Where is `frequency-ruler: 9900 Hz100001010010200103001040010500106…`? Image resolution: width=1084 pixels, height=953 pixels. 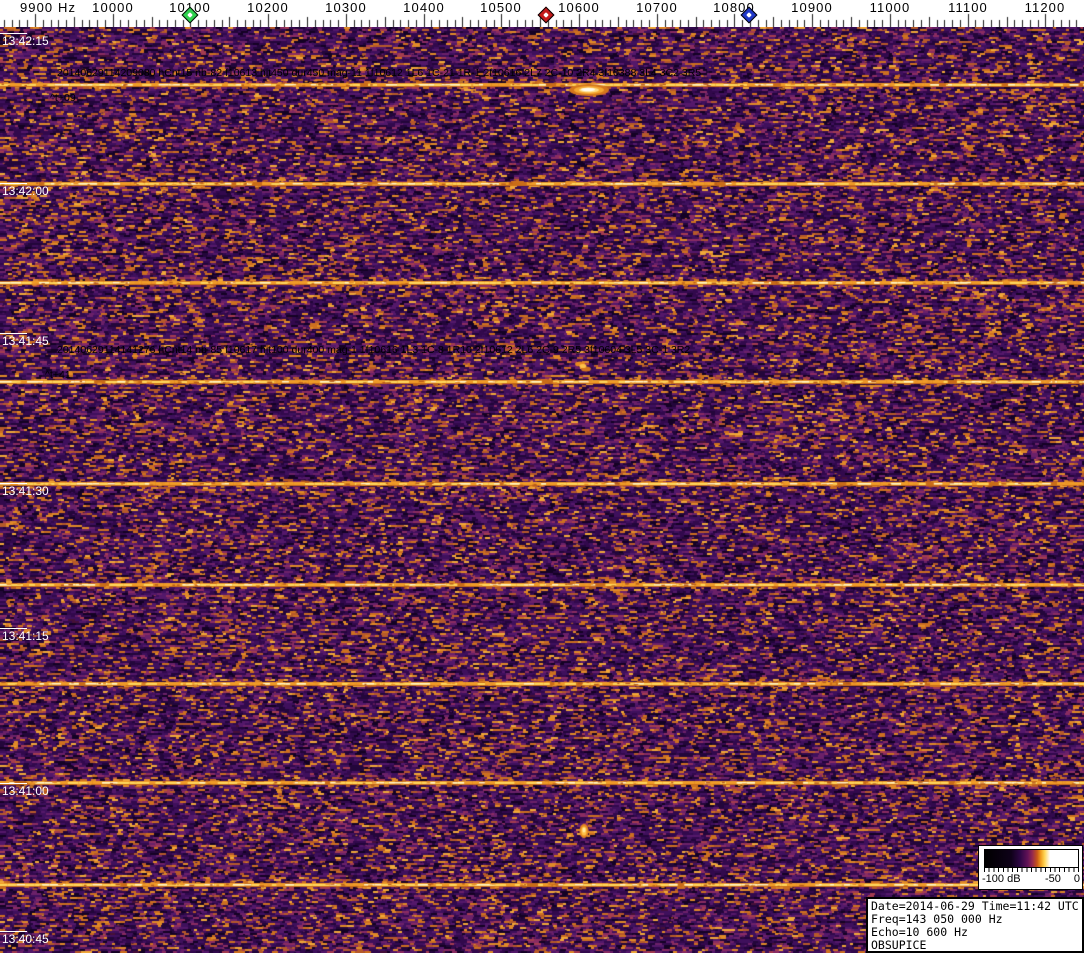 frequency-ruler: 9900 Hz100001010010200103001040010500106… is located at coordinates (542, 13).